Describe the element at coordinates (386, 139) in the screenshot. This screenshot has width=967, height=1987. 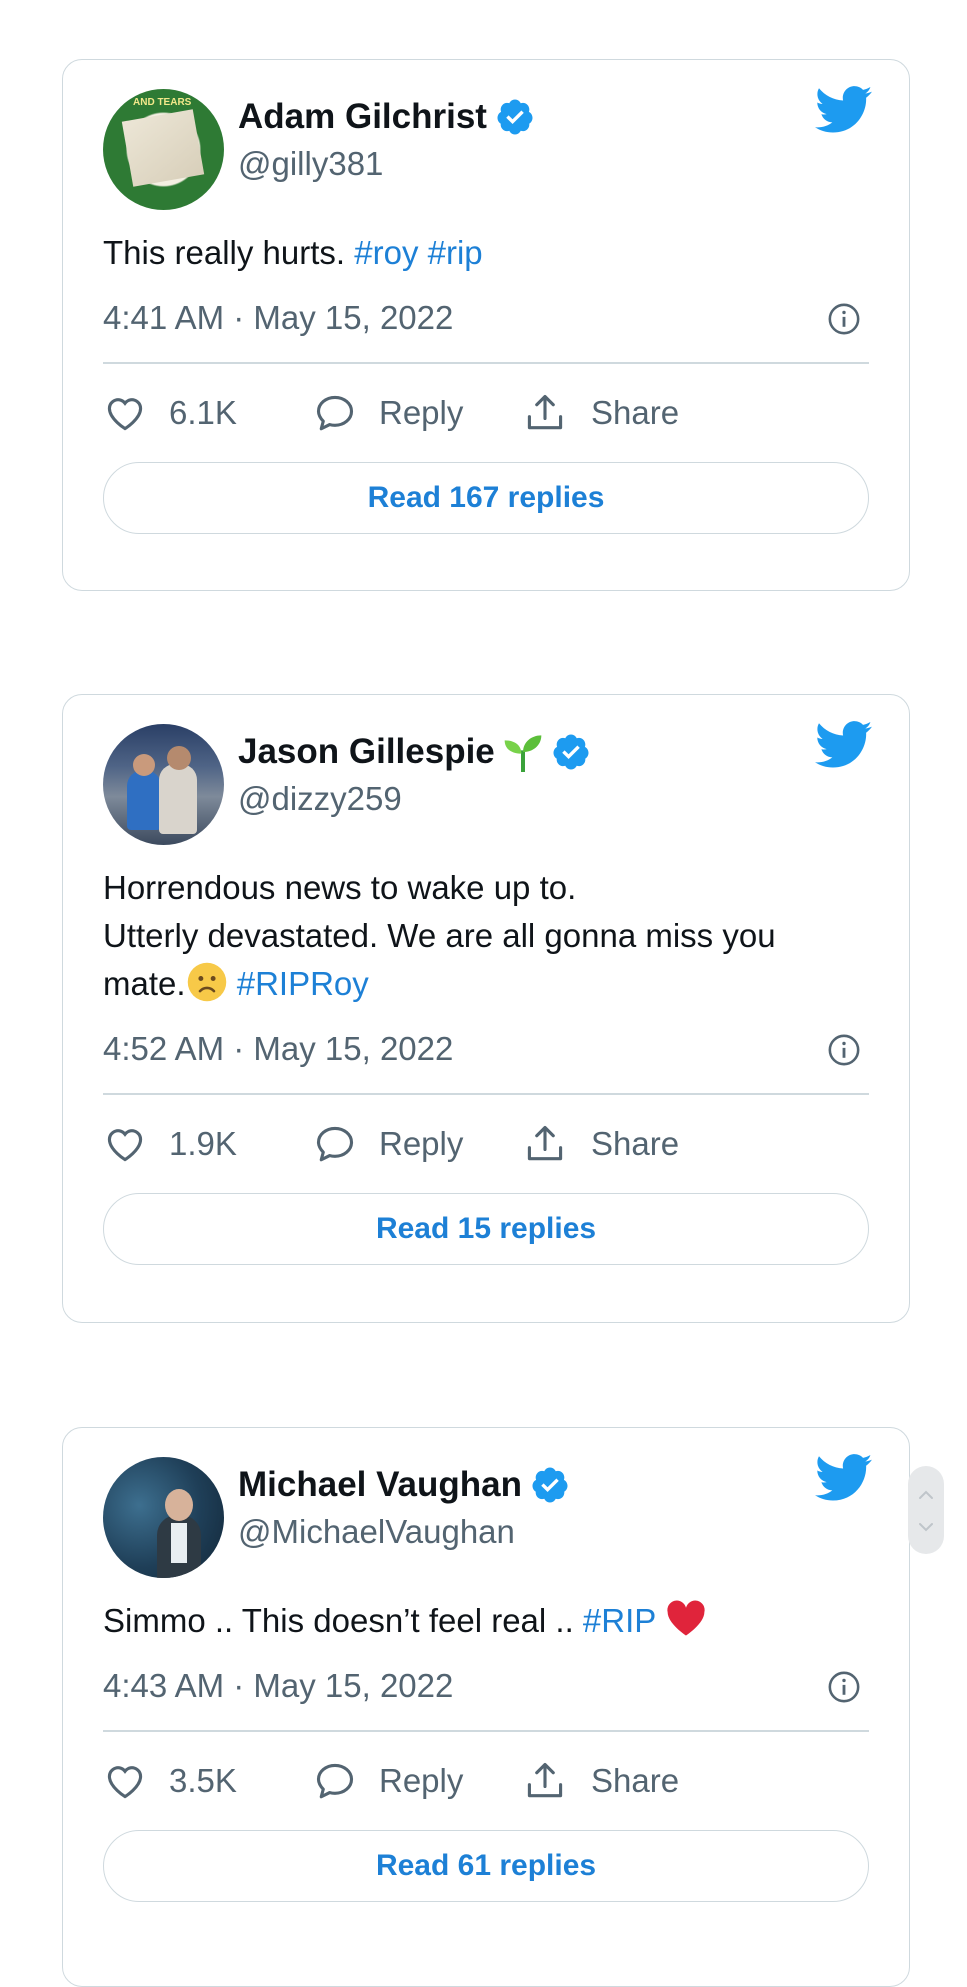
I see `author-info: Adam Gilchrist @gilly381` at that location.